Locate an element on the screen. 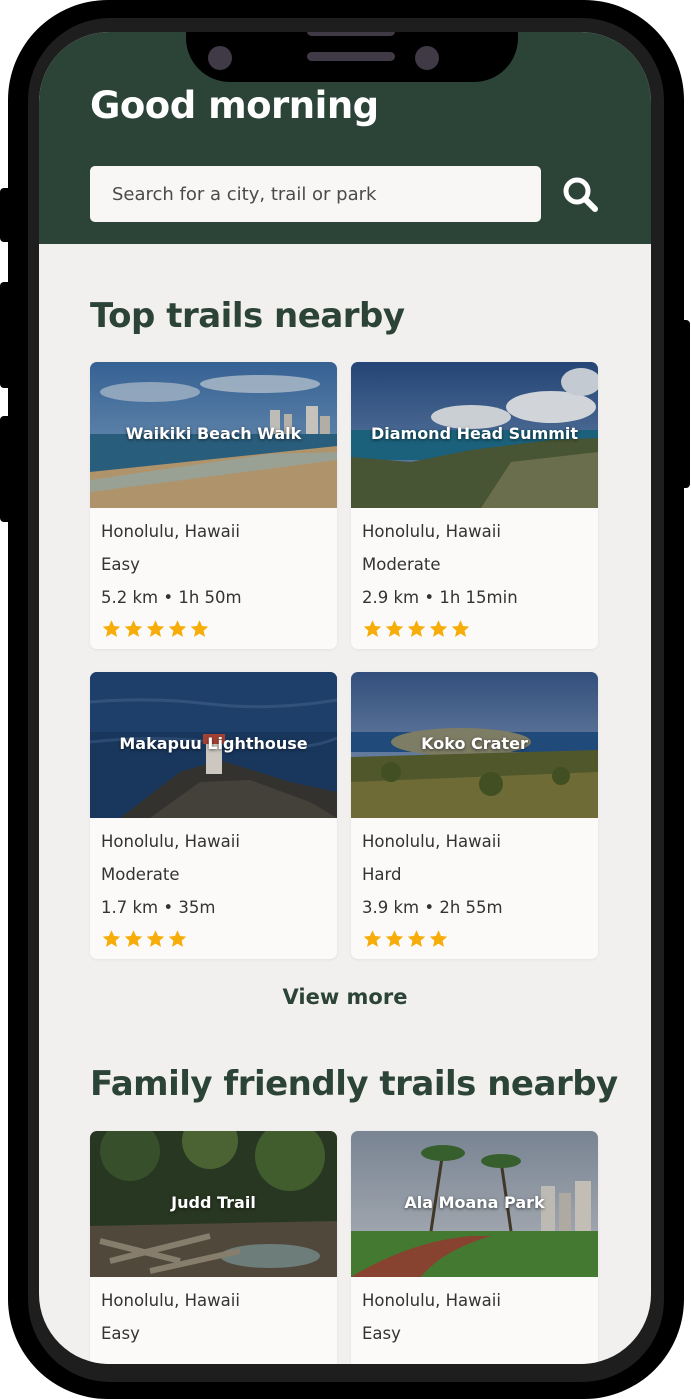 This screenshot has width=691, height=1399. front-camera is located at coordinates (220, 58).